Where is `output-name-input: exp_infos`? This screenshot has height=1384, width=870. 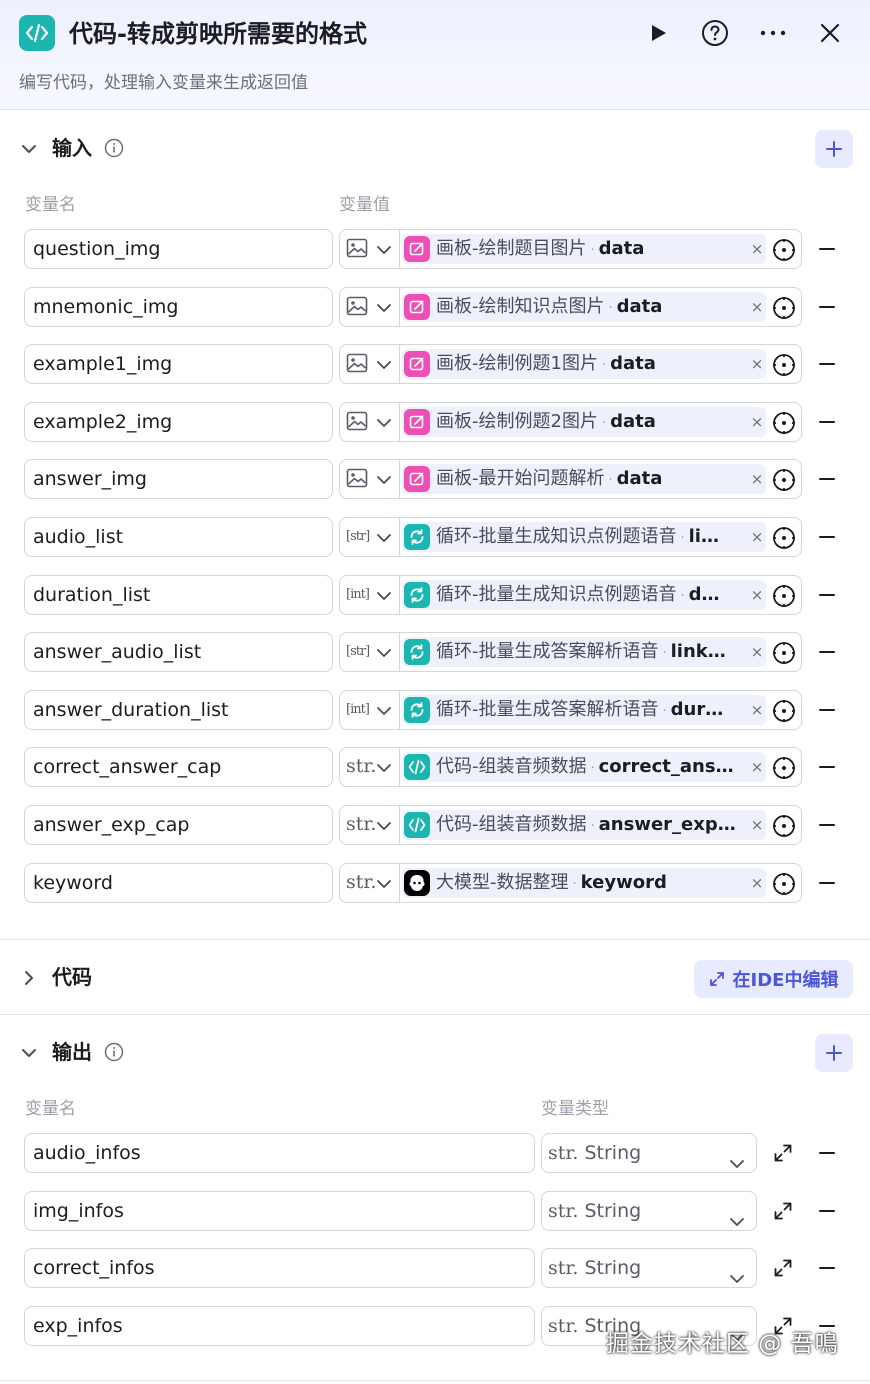 output-name-input: exp_infos is located at coordinates (279, 1326).